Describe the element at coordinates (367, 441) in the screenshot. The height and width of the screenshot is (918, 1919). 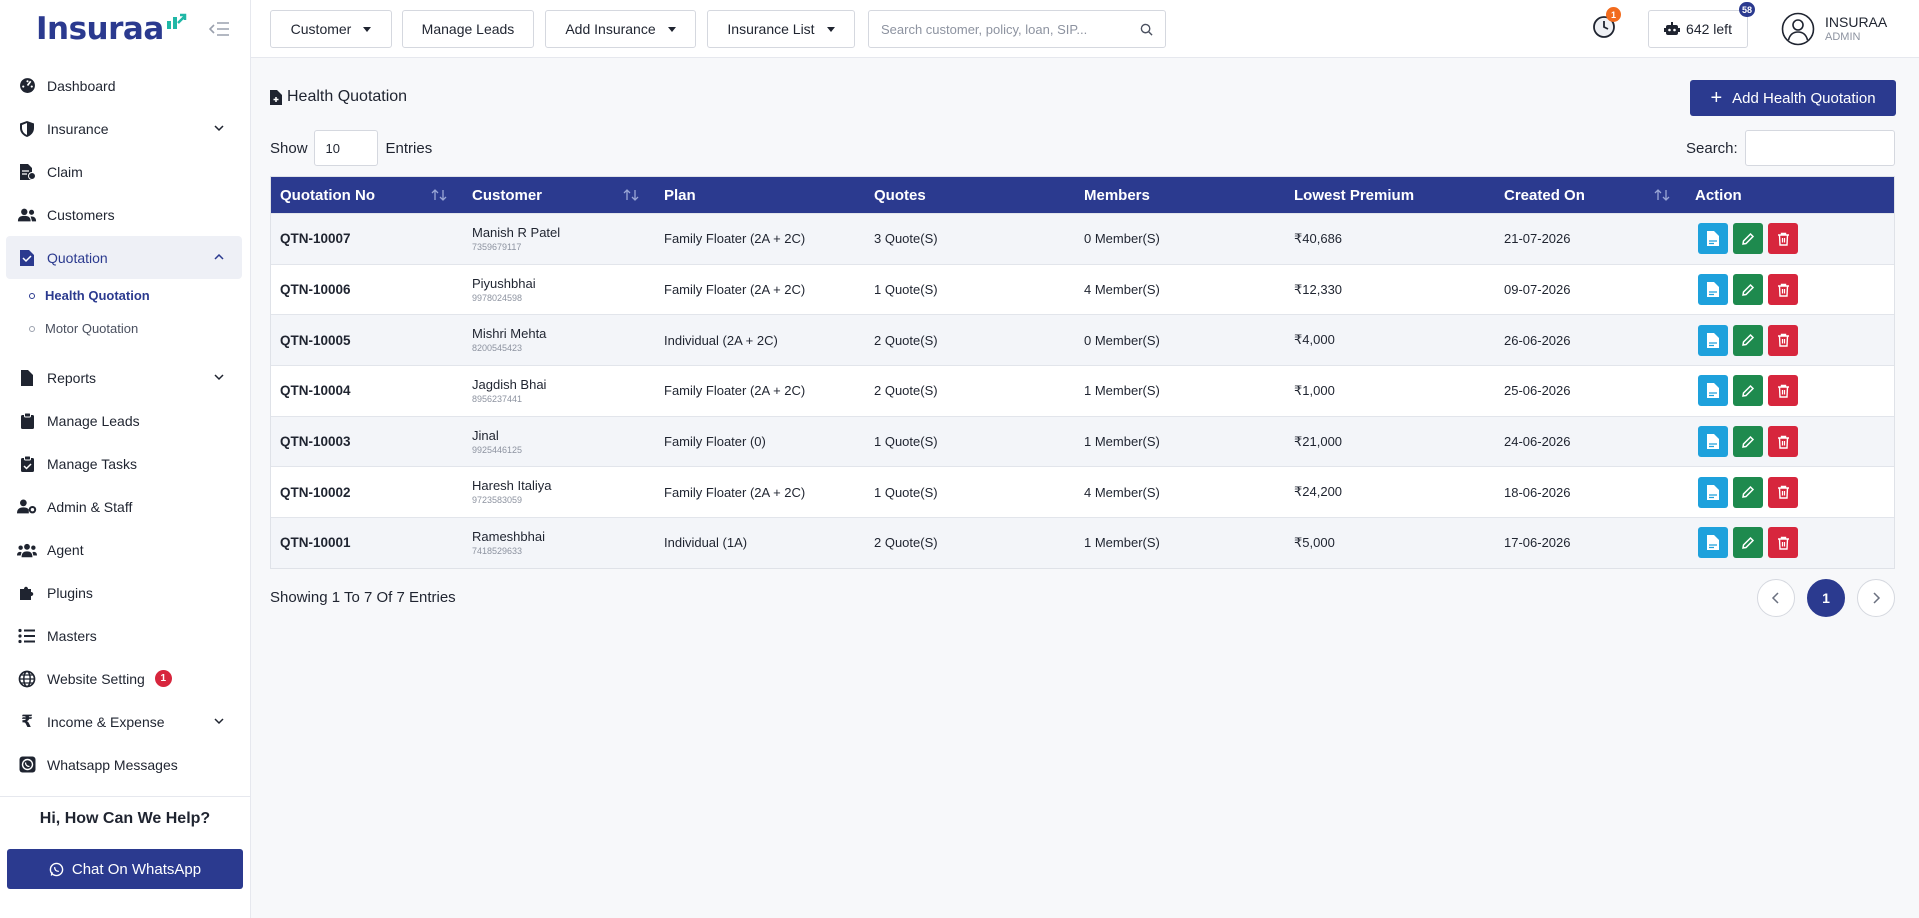
I see `quotation-no: QTN-10003` at that location.